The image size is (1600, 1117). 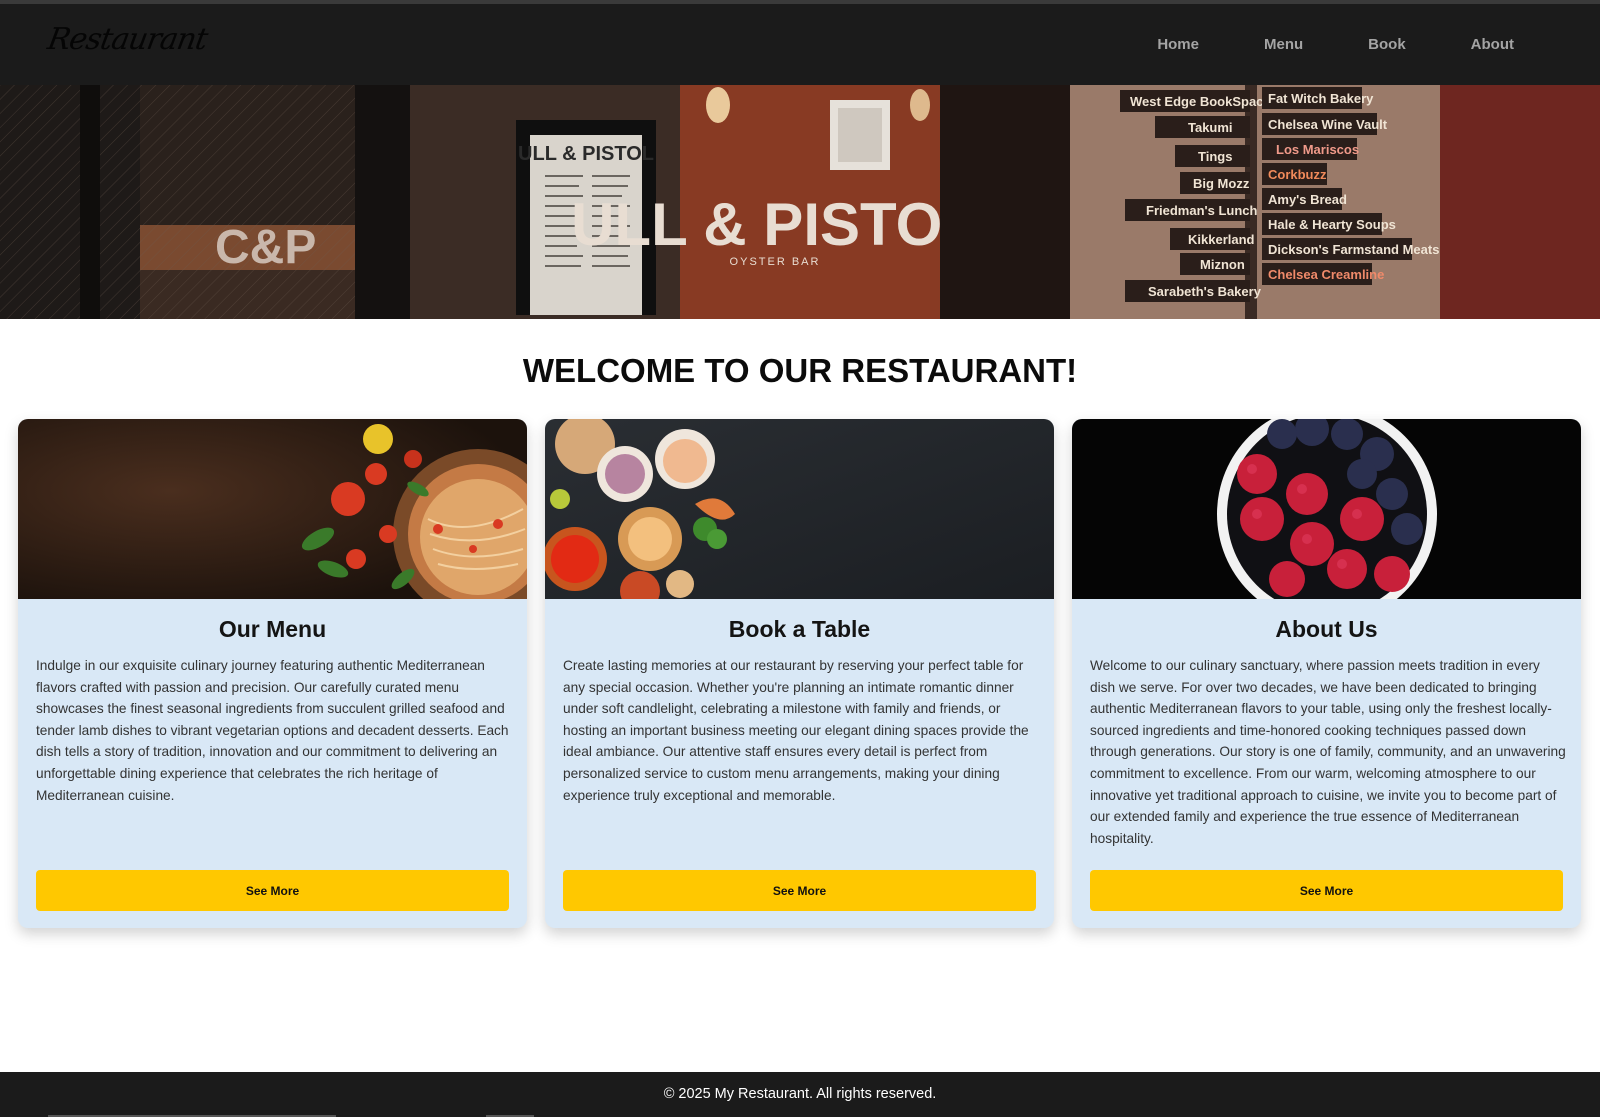 What do you see at coordinates (1297, 174) in the screenshot?
I see `sign-right: Corkbuzz` at bounding box center [1297, 174].